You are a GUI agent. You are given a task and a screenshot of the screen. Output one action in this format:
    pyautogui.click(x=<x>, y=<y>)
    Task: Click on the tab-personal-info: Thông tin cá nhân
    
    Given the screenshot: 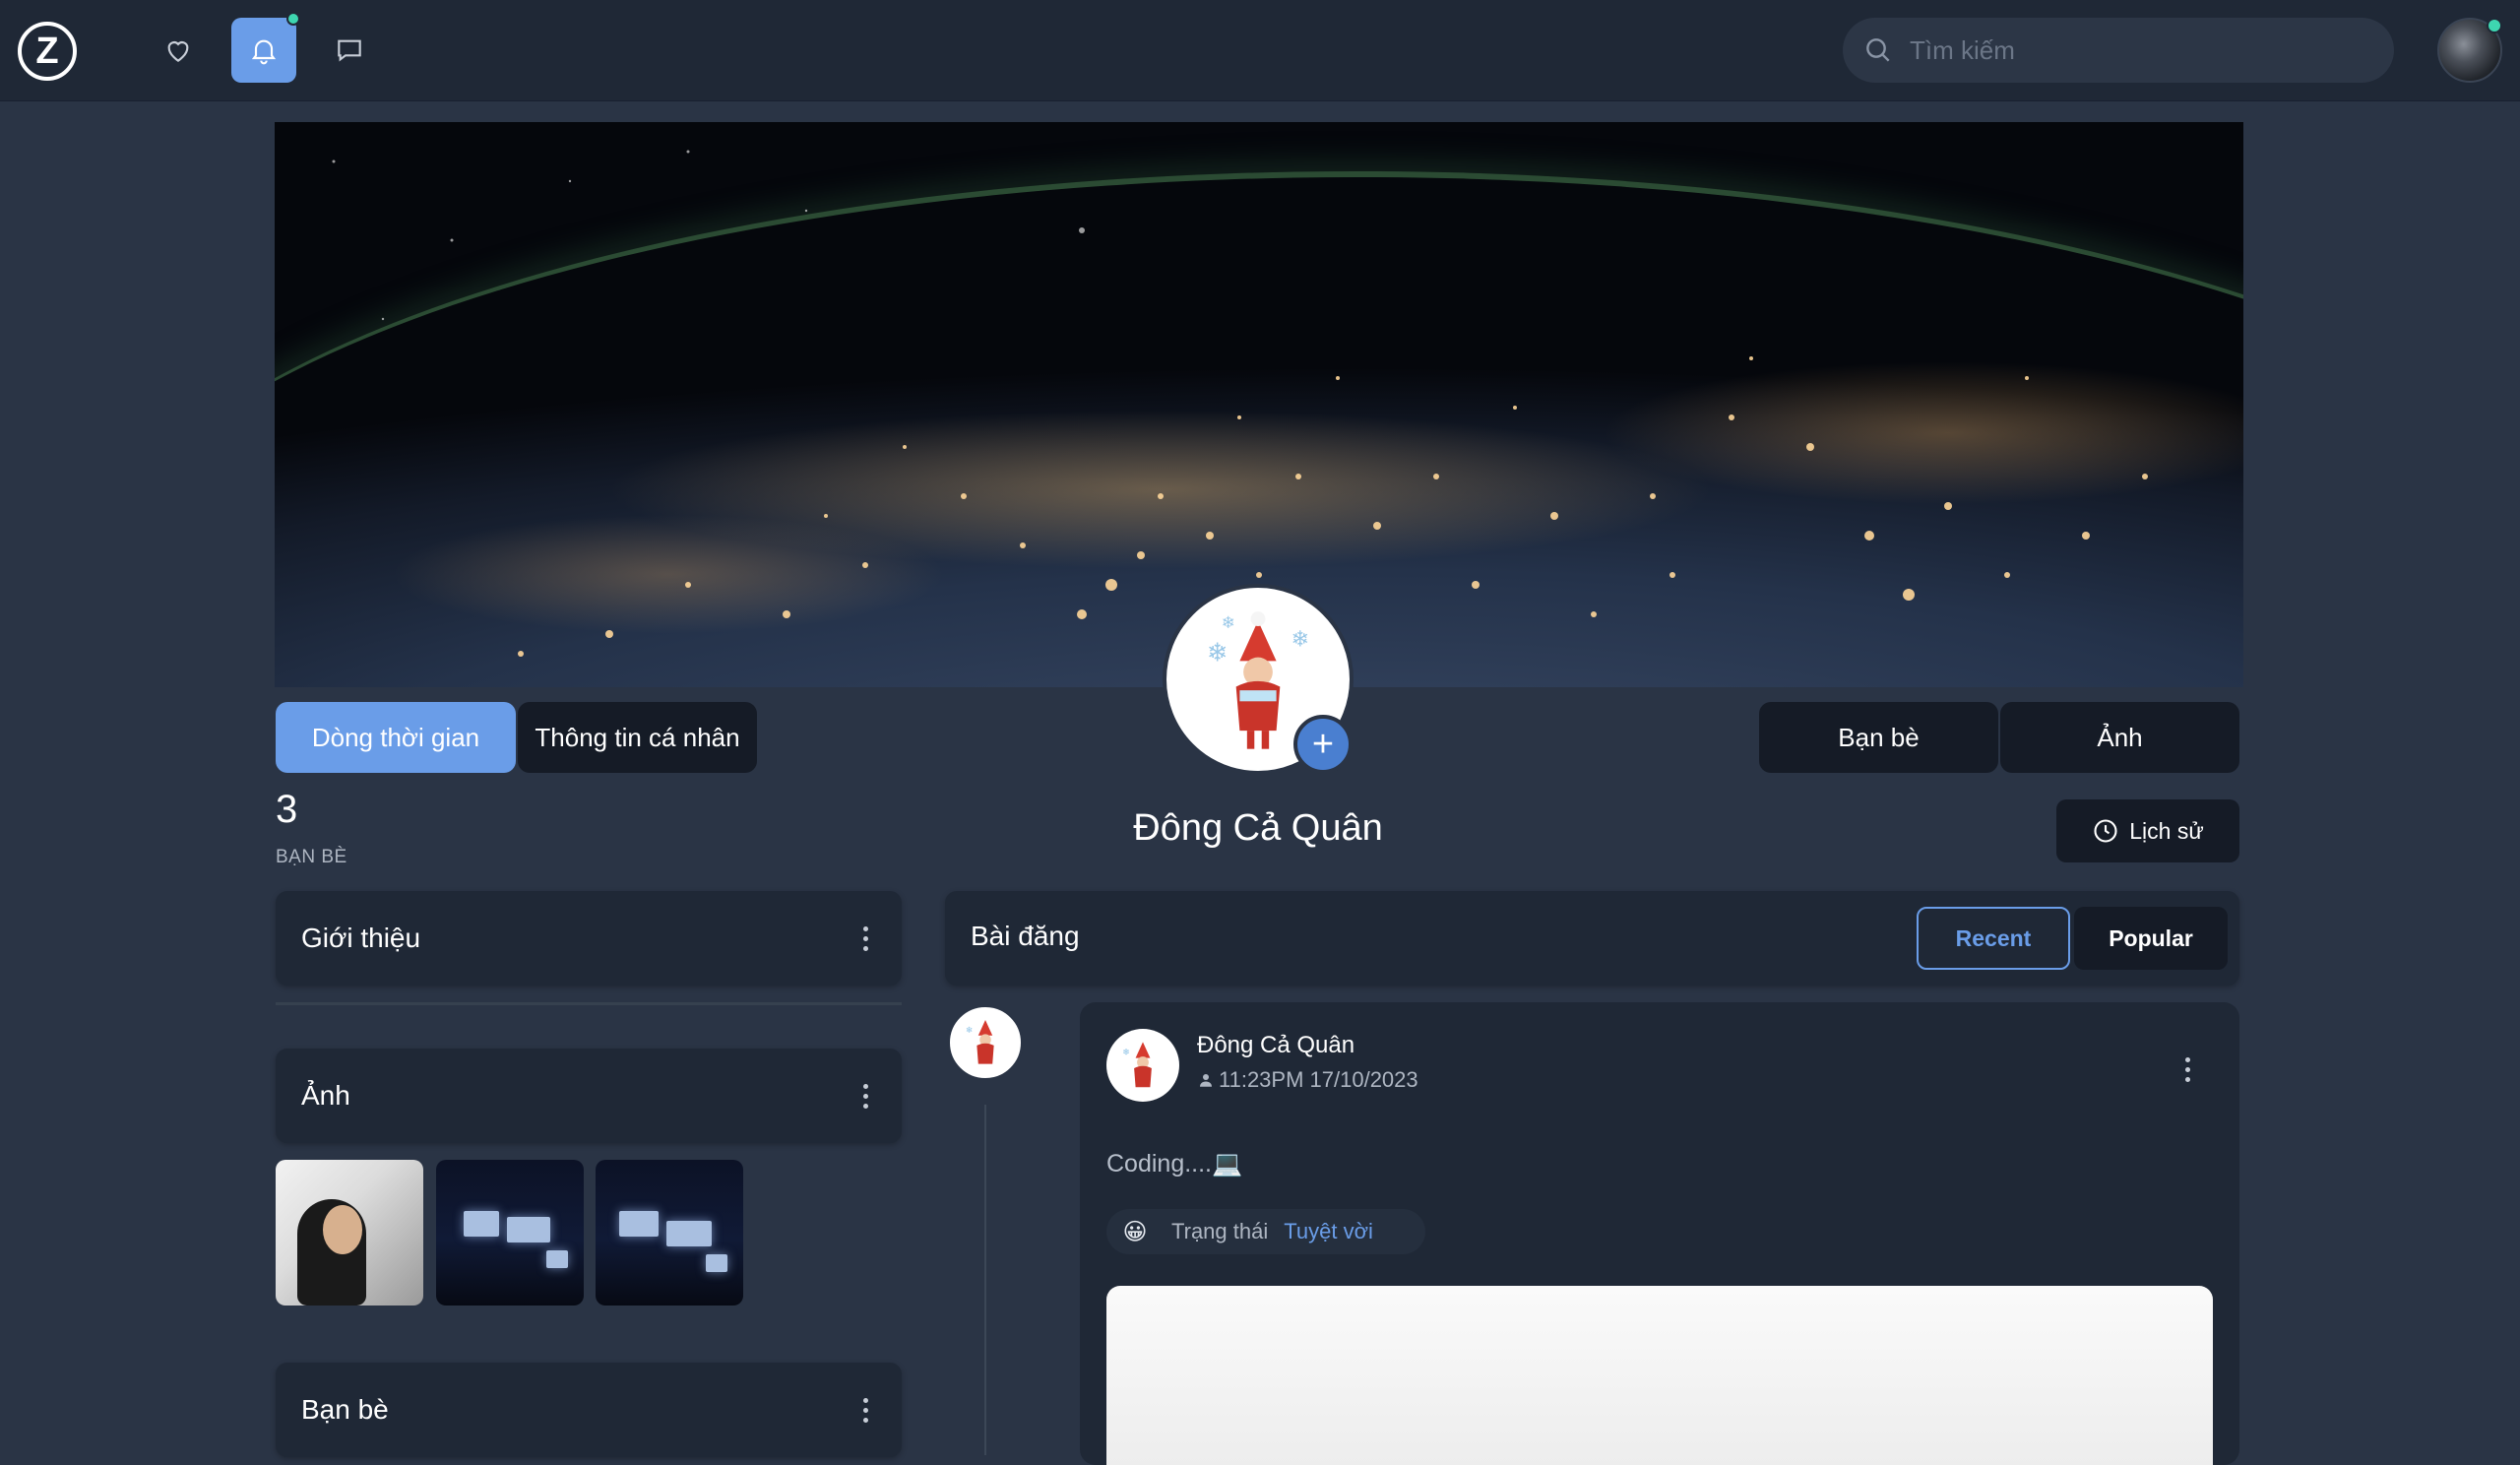 What is the action you would take?
    pyautogui.click(x=637, y=737)
    